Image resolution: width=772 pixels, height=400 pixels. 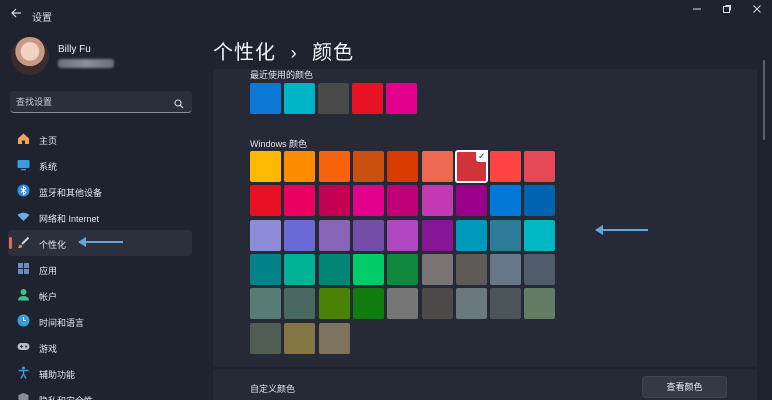 I want to click on selection-indicator, so click(x=10, y=243).